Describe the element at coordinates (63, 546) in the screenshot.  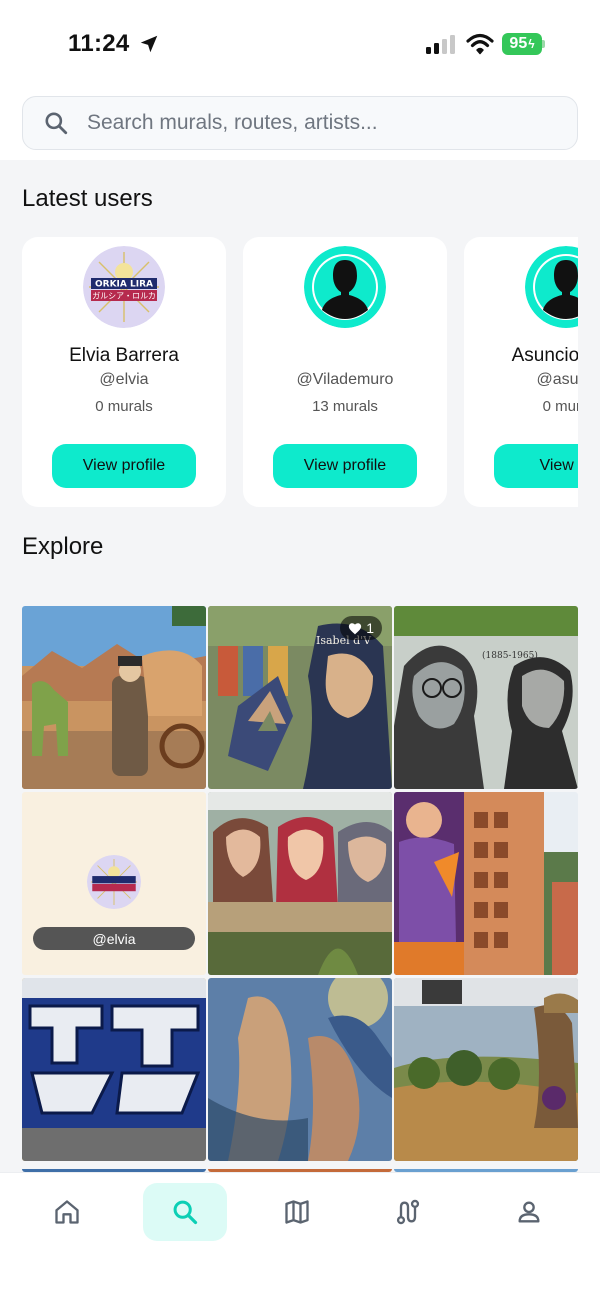
I see `explore-title: Explore` at that location.